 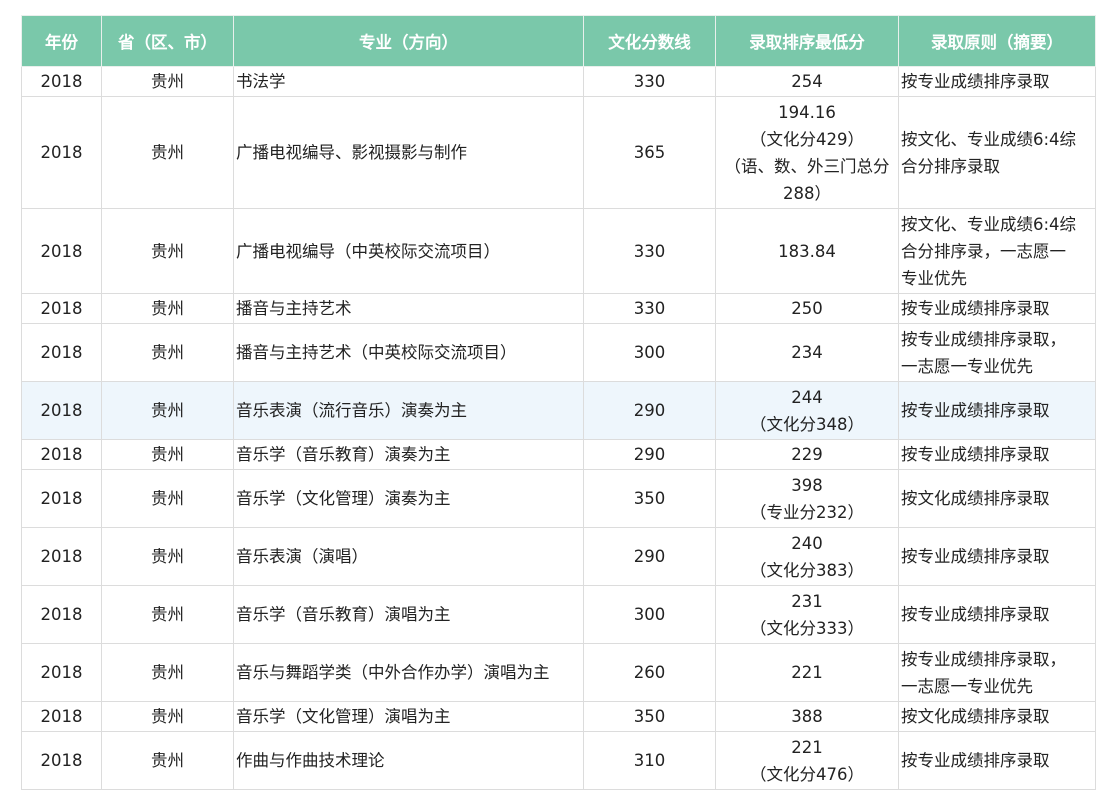 What do you see at coordinates (807, 614) in the screenshot?
I see `cell-min-score: 231 （文化分333）` at bounding box center [807, 614].